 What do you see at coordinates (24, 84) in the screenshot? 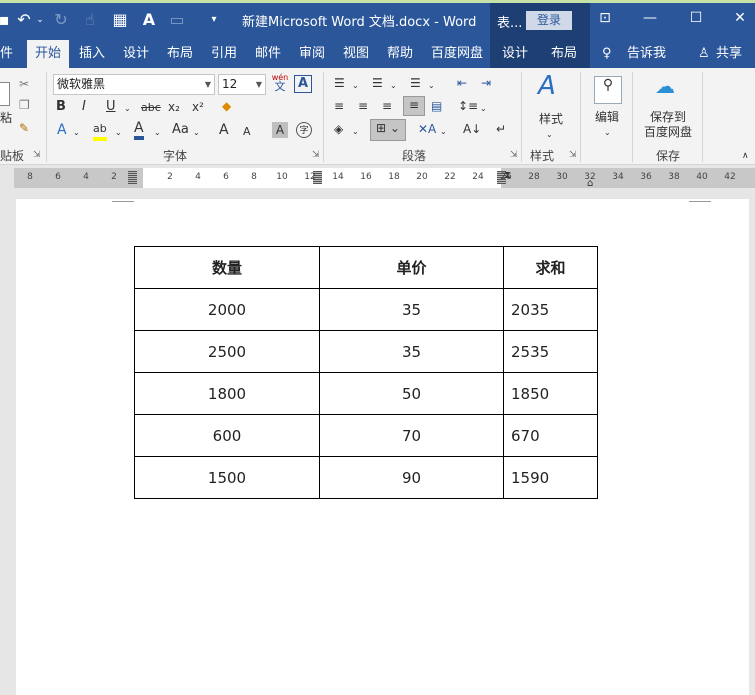
I see `cut-icon: ✂` at bounding box center [24, 84].